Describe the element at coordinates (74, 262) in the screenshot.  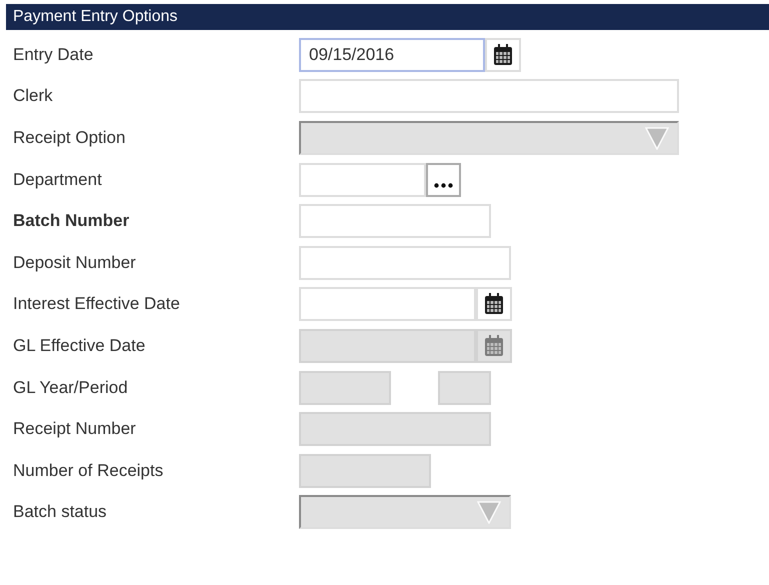
I see `field-label: Deposit Number` at that location.